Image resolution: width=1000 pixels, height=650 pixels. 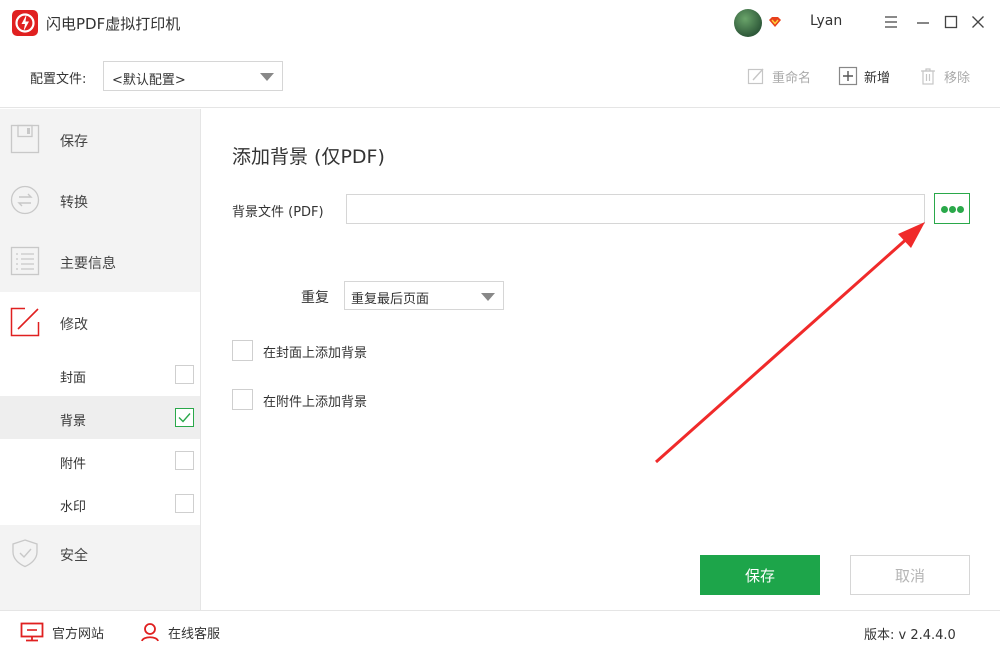 What do you see at coordinates (73, 507) in the screenshot?
I see `sidebar-subitem-label: 水印` at bounding box center [73, 507].